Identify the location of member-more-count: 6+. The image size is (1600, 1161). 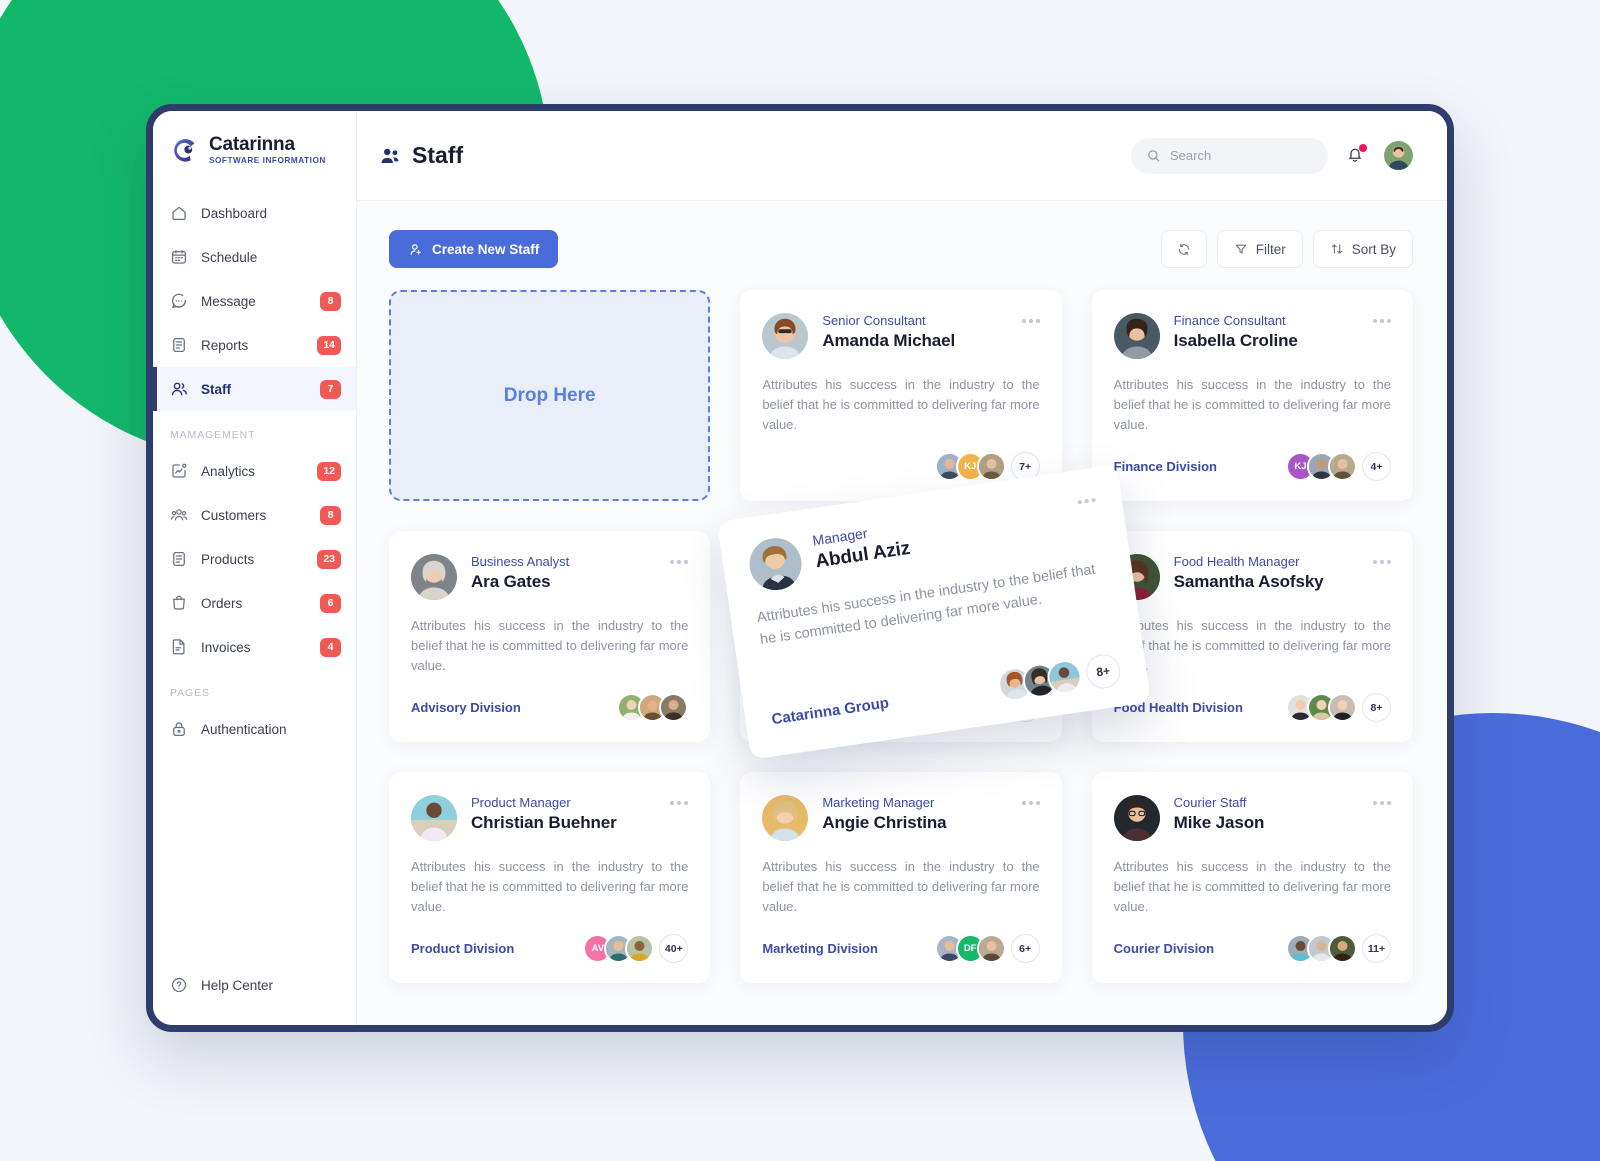
(1025, 948).